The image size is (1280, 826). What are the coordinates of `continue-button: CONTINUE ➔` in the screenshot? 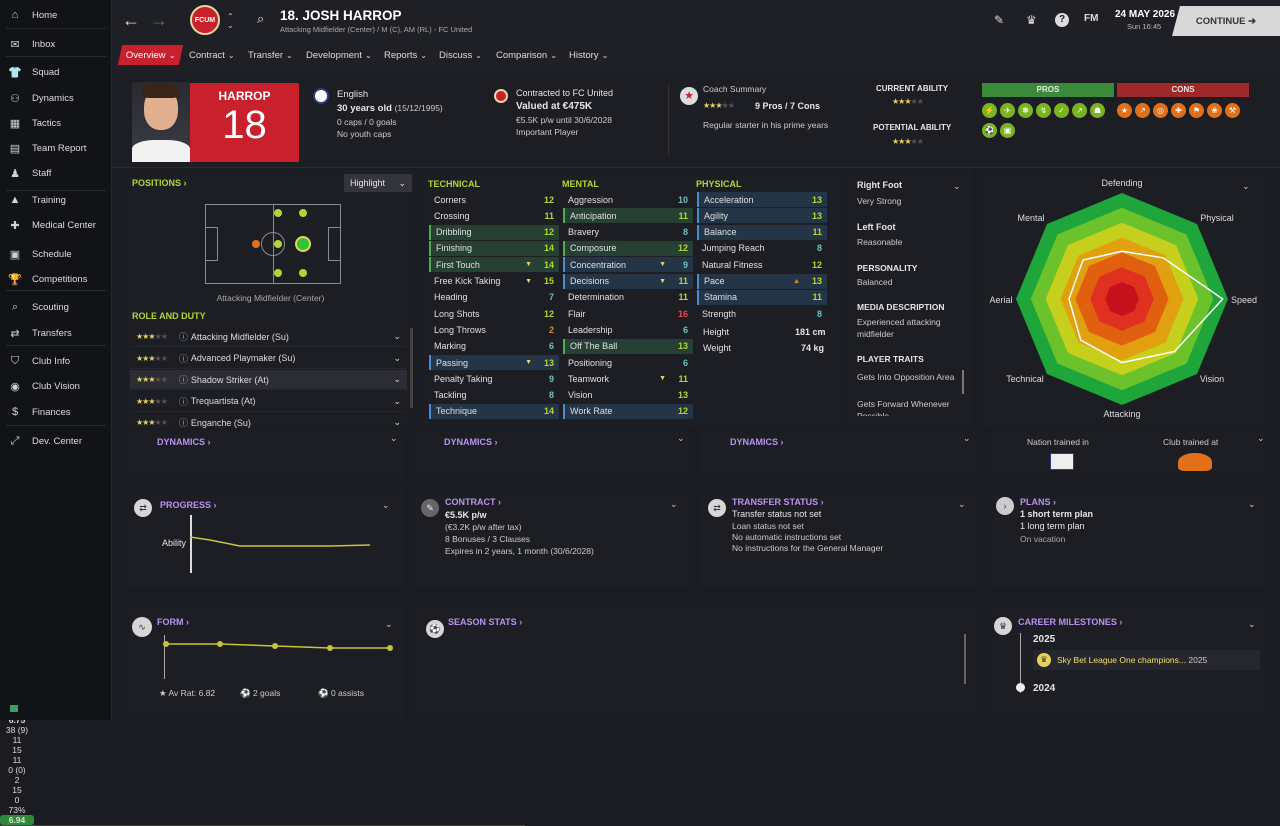 It's located at (1226, 21).